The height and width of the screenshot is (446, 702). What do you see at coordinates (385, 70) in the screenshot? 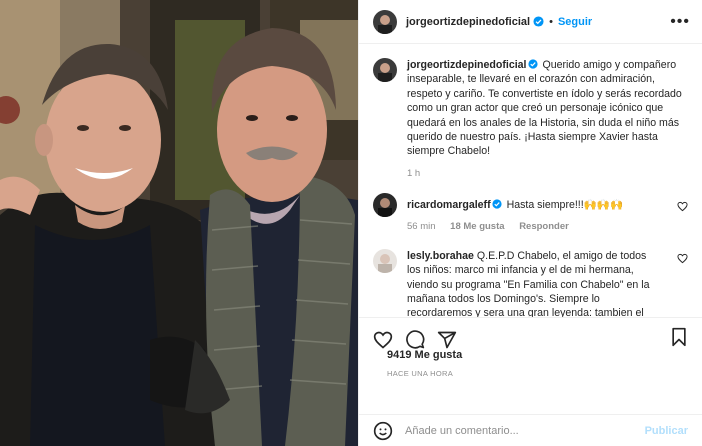
I see `caption-avatar` at bounding box center [385, 70].